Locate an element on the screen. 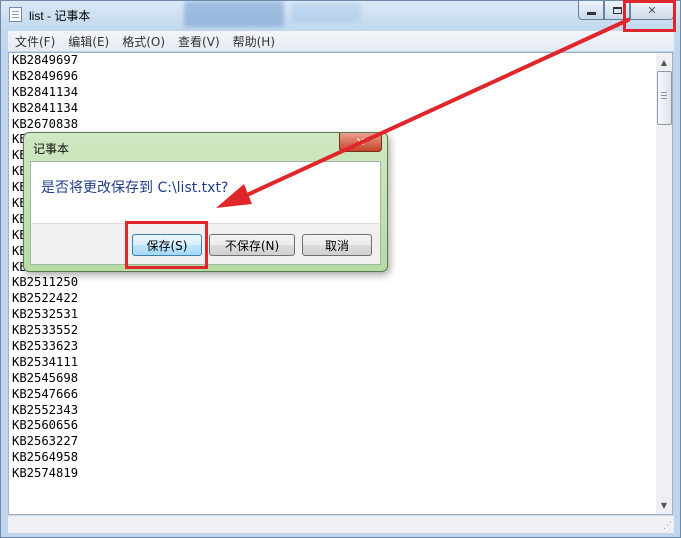  resize-grip-icon: ⋰ is located at coordinates (667, 526).